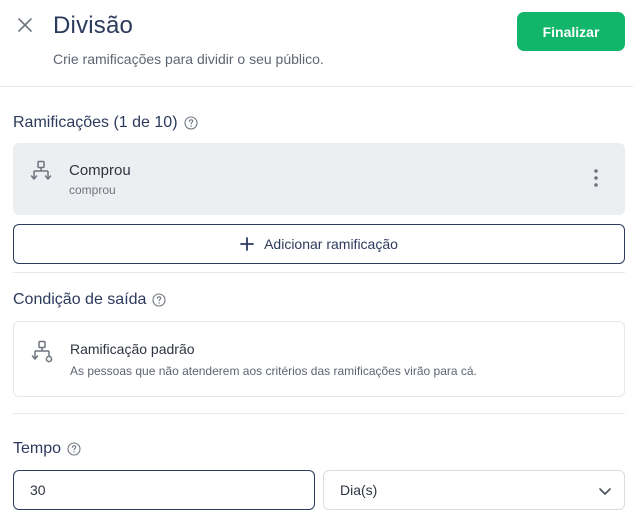 Image resolution: width=633 pixels, height=532 pixels. Describe the element at coordinates (316, 86) in the screenshot. I see `header-divider` at that location.